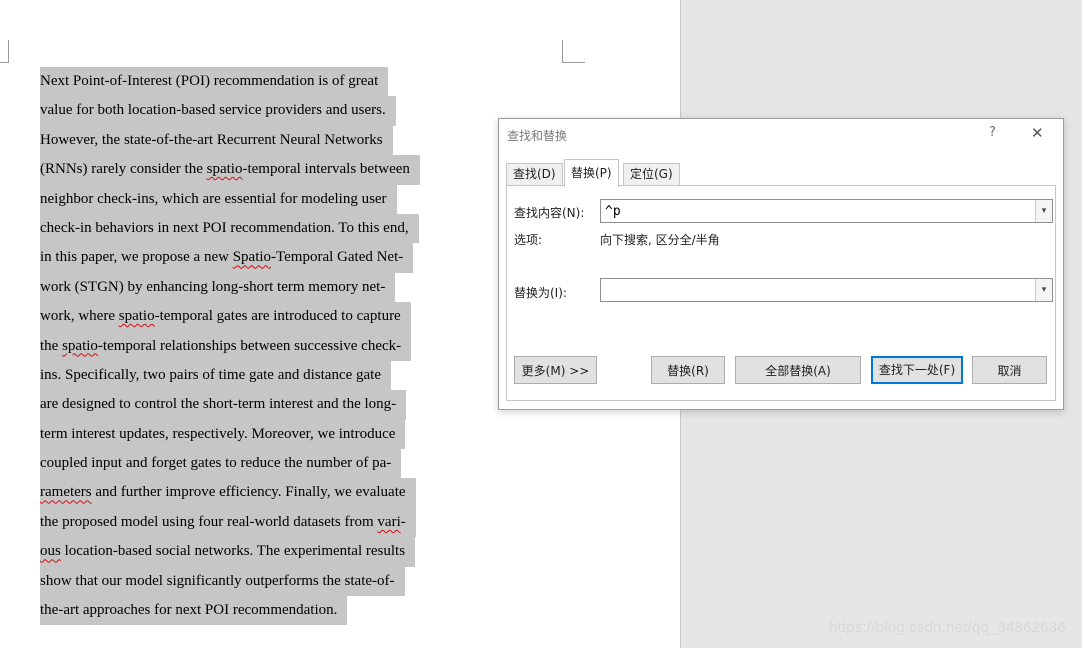  What do you see at coordinates (651, 174) in the screenshot?
I see `tab-goto: 定位(G)` at bounding box center [651, 174].